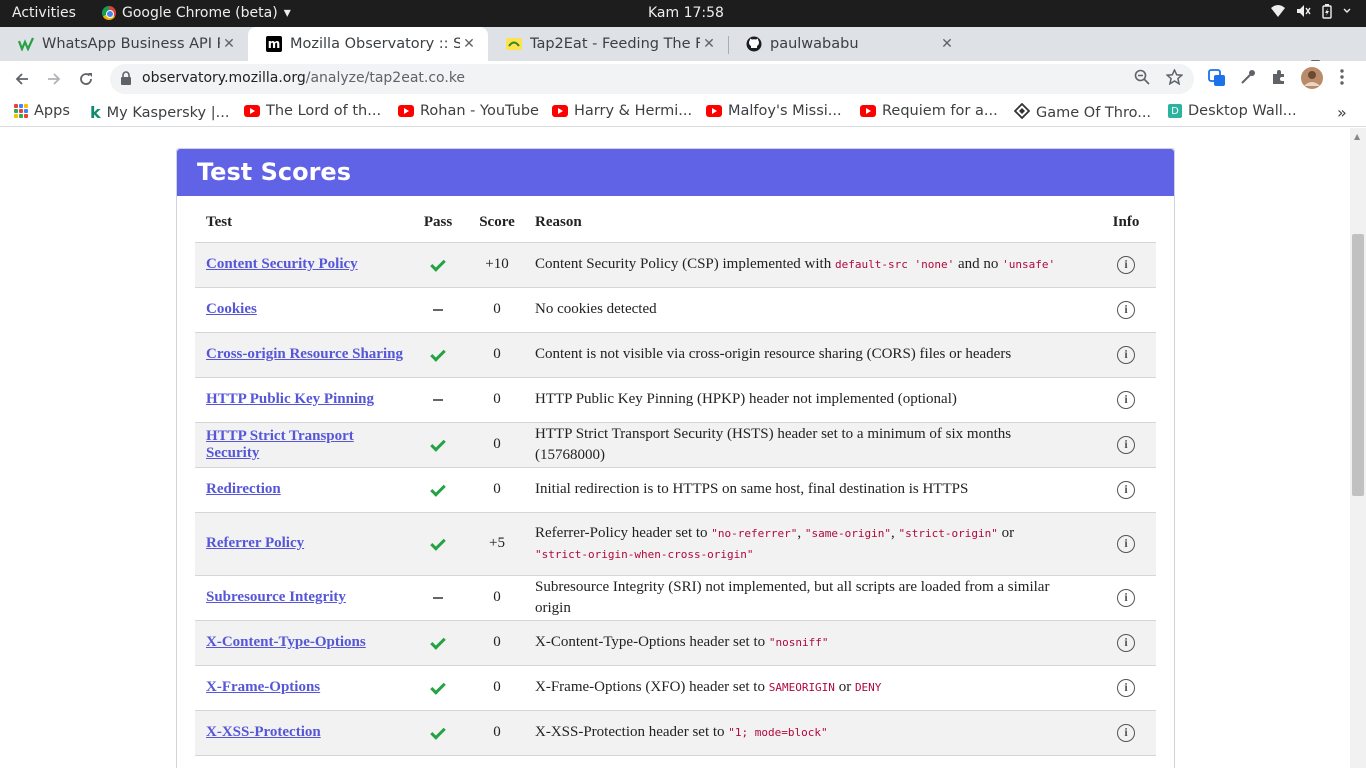 This screenshot has height=768, width=1366. What do you see at coordinates (300, 310) in the screenshot?
I see `test-cell: Cookies` at bounding box center [300, 310].